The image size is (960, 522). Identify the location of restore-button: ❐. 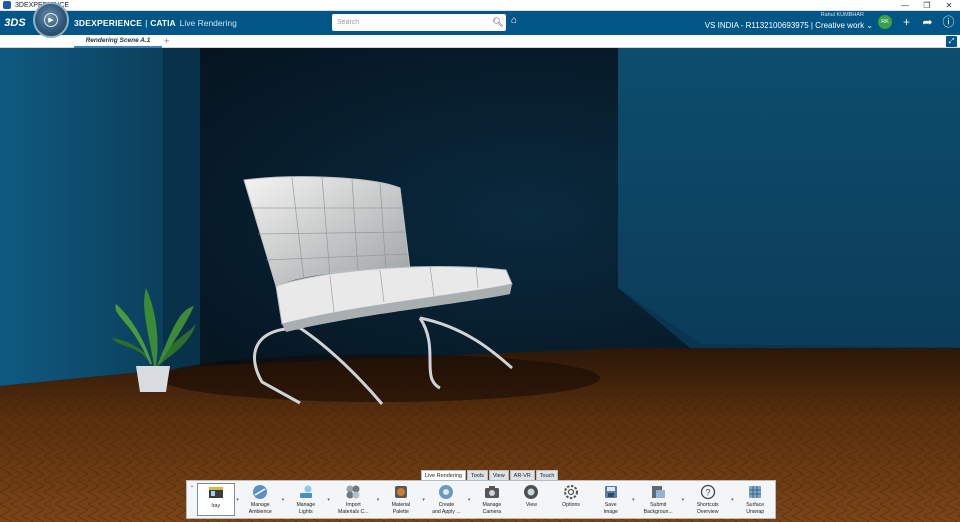
(927, 5).